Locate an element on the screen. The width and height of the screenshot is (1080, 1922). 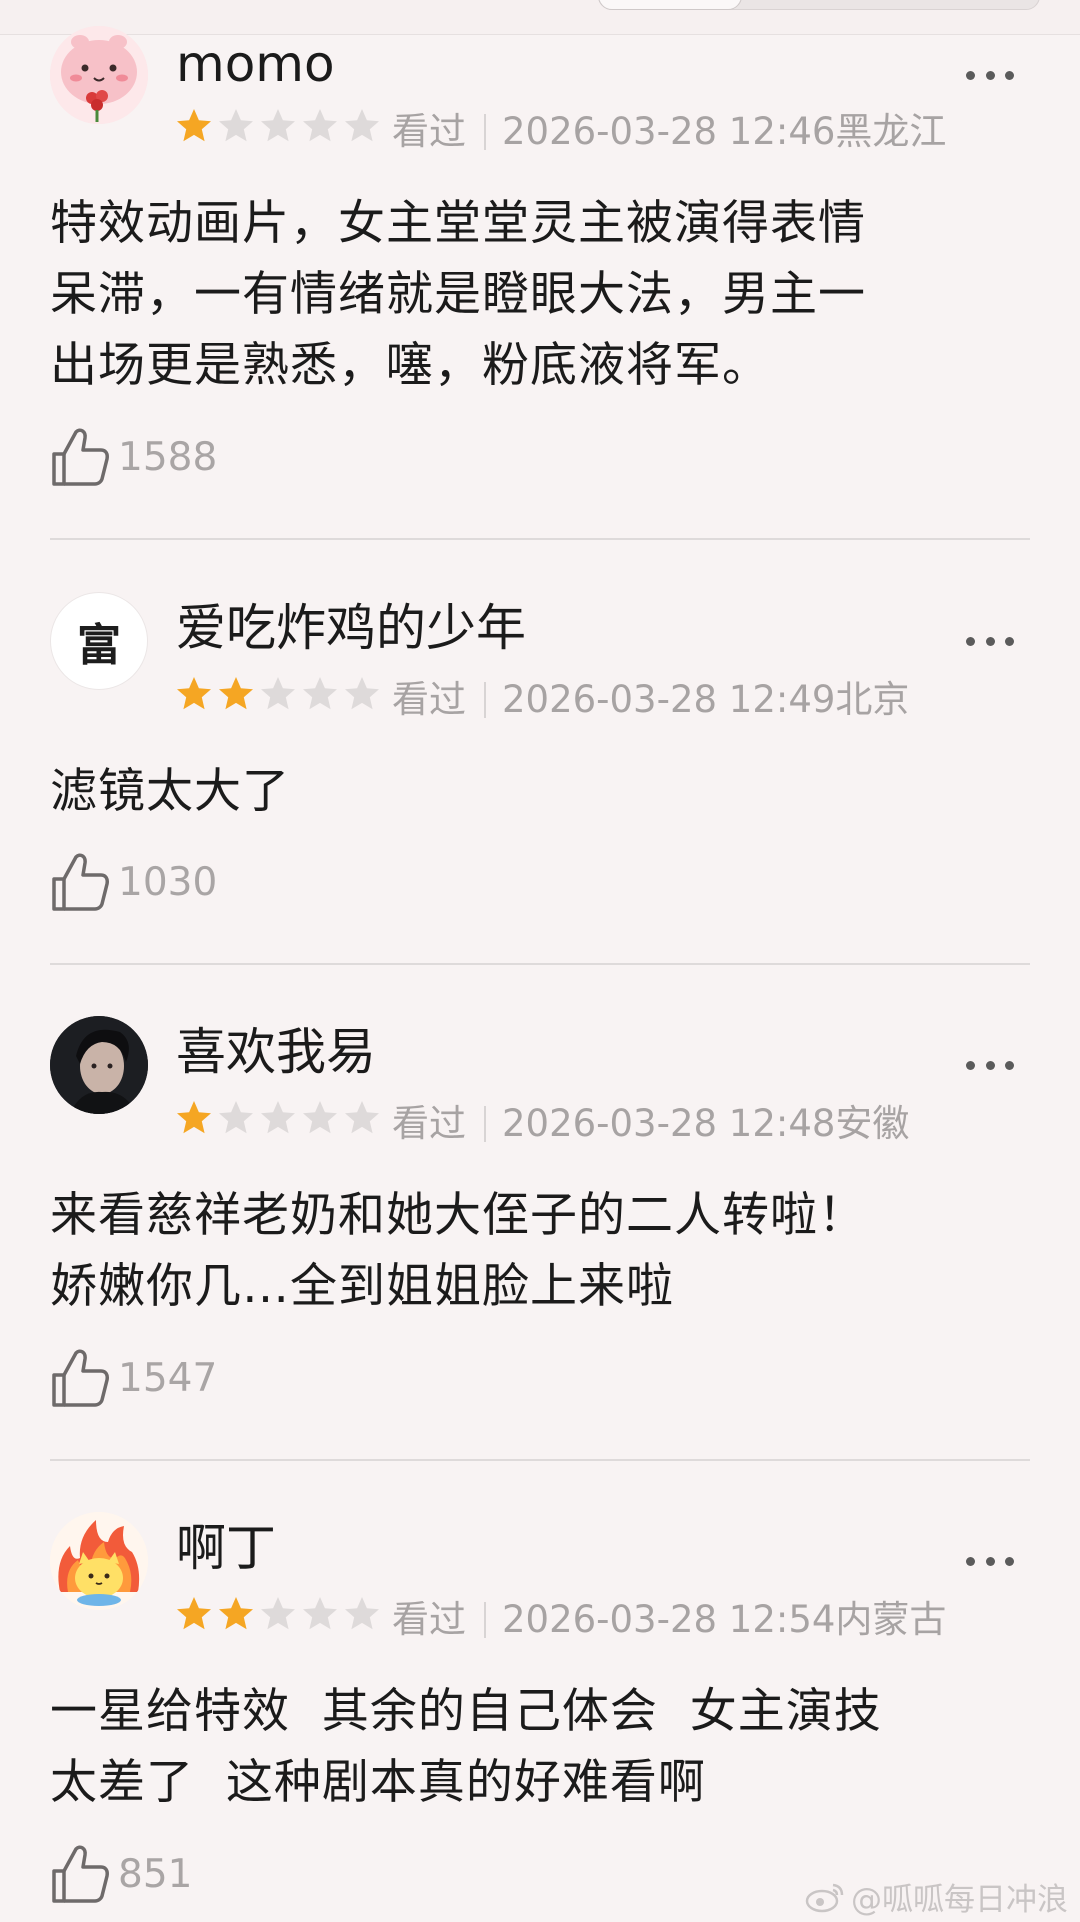
review-datetime: 2026-03-28 12:46 is located at coordinates (669, 131).